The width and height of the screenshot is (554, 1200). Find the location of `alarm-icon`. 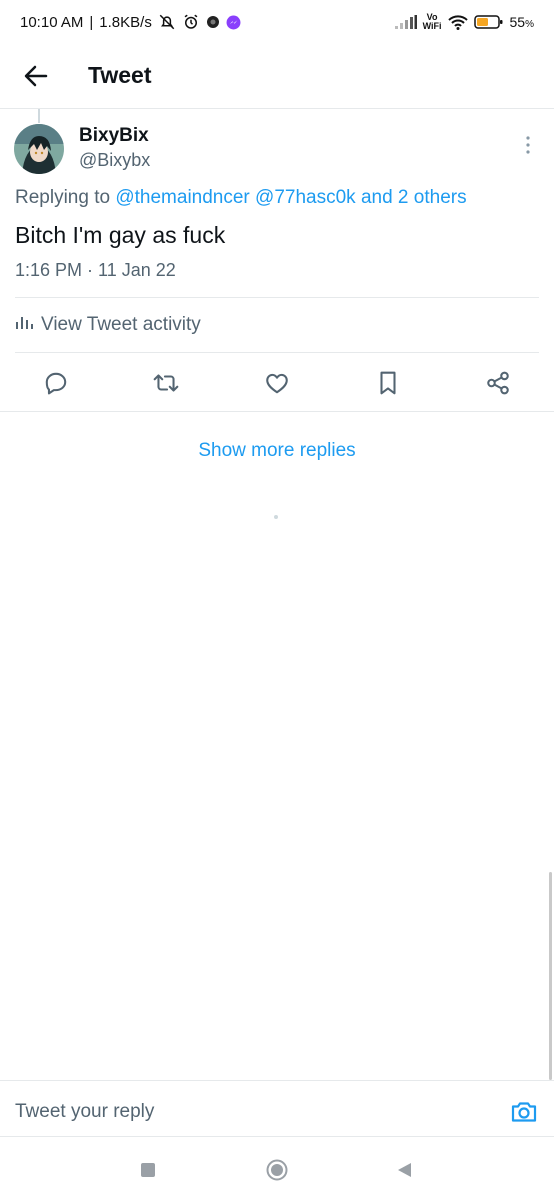

alarm-icon is located at coordinates (191, 22).